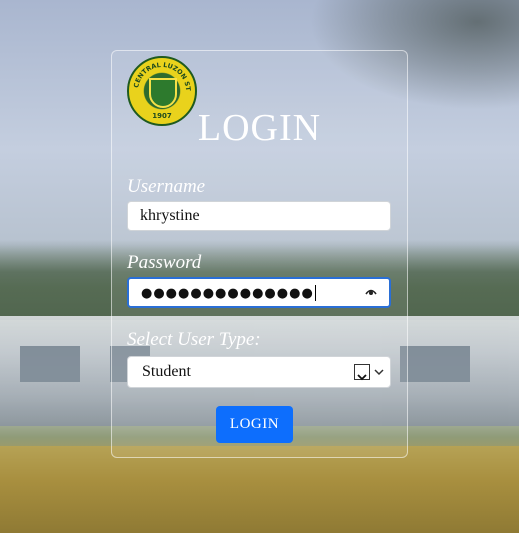  I want to click on password-masked-value: ●●●●●●●●●●●●●●, so click(227, 293).